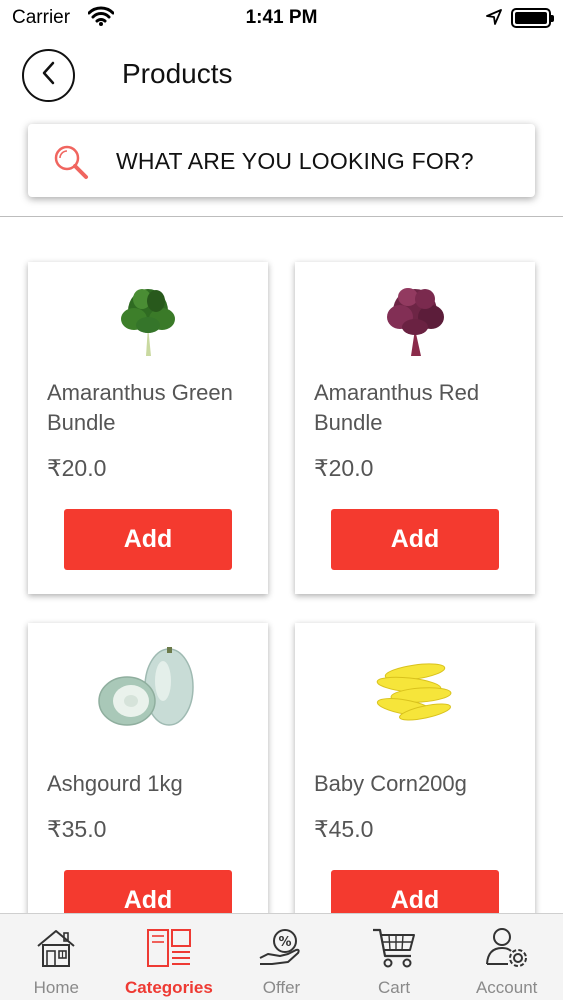 This screenshot has height=1000, width=563. What do you see at coordinates (115, 783) in the screenshot?
I see `product-name: Ashgourd 1kg` at bounding box center [115, 783].